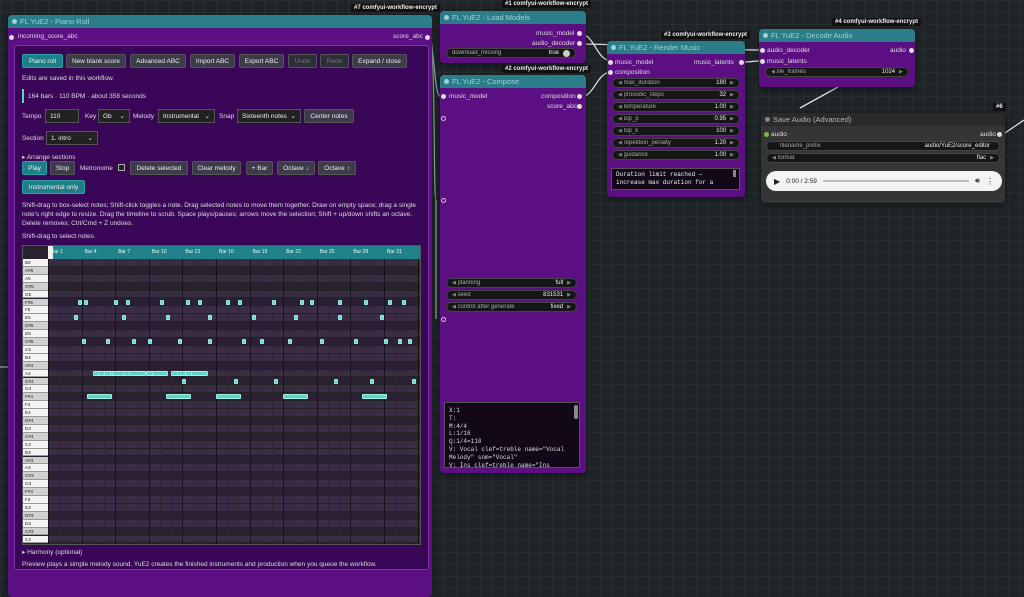 The height and width of the screenshot is (597, 1024). Describe the element at coordinates (734, 173) in the screenshot. I see `status-scrollbar` at that location.